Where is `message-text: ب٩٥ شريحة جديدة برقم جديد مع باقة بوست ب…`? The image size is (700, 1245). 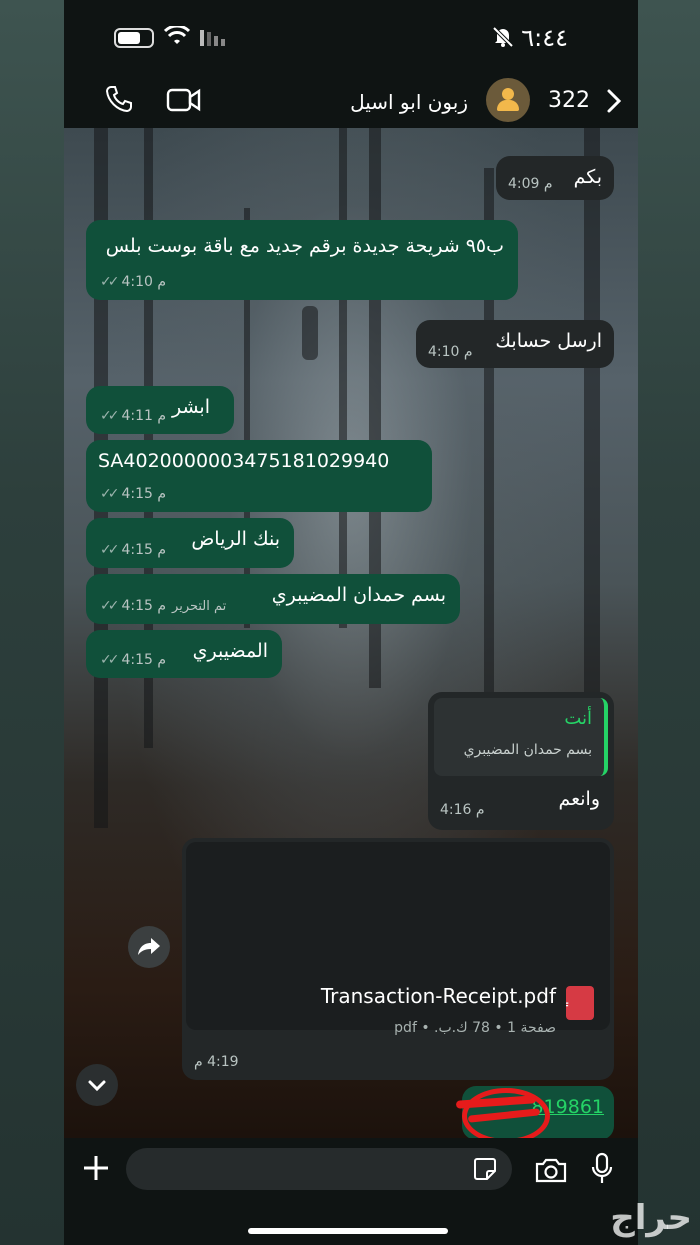
message-text: ب٩٥ شريحة جديدة برقم جديد مع باقة بوست ب… is located at coordinates (304, 246).